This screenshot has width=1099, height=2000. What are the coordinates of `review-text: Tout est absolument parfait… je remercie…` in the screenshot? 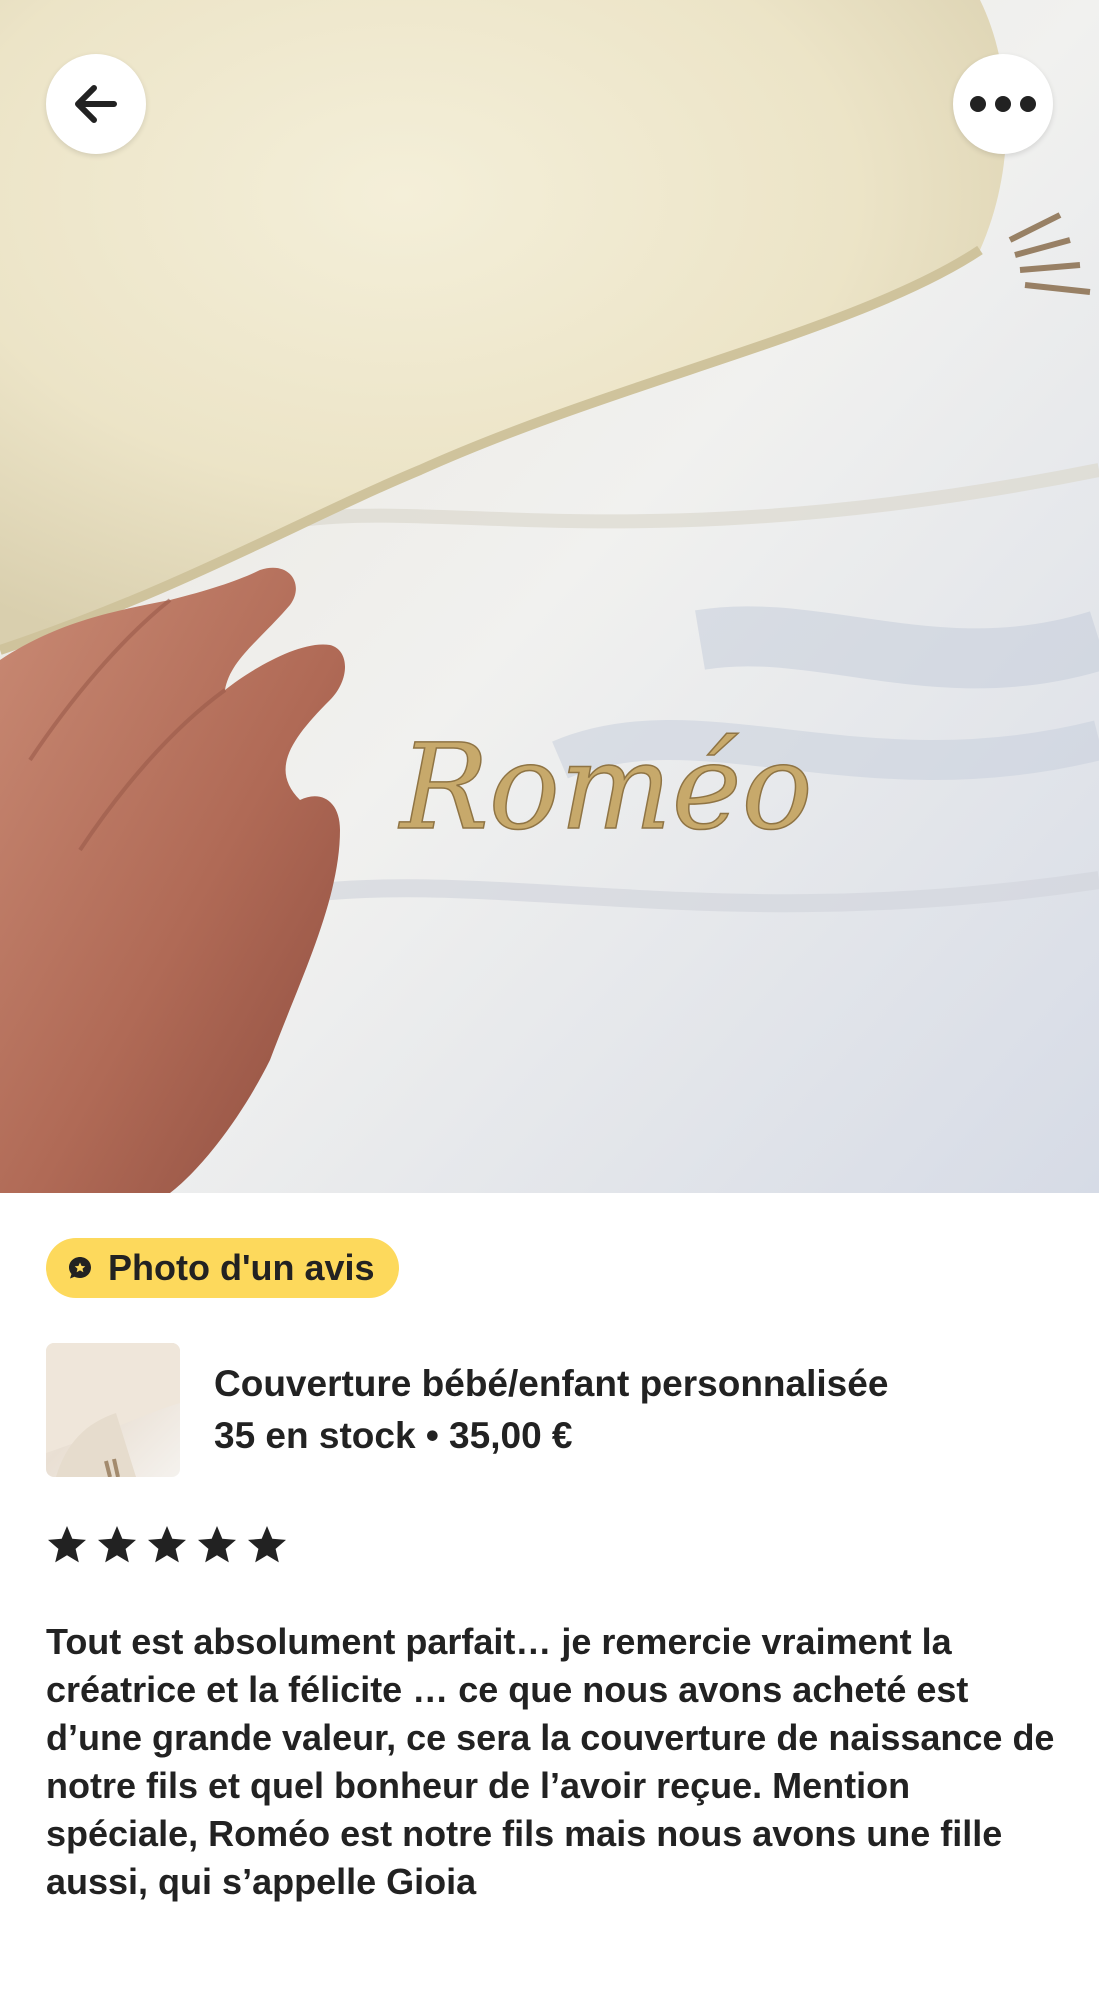 It's located at (550, 1761).